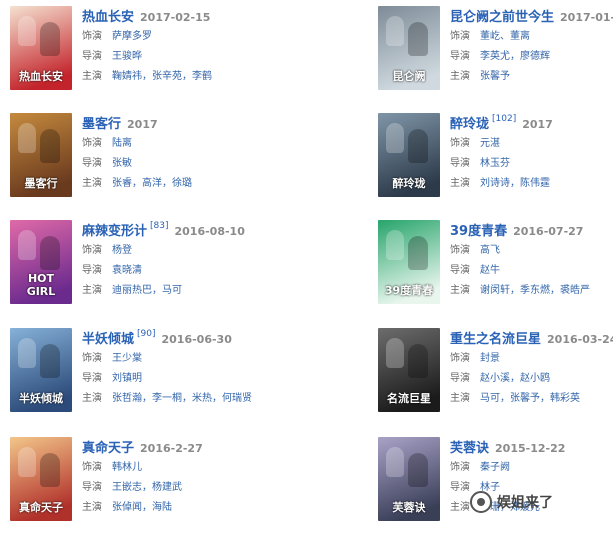 The image size is (613, 537). Describe the element at coordinates (504, 119) in the screenshot. I see `reference-link: [102]` at that location.